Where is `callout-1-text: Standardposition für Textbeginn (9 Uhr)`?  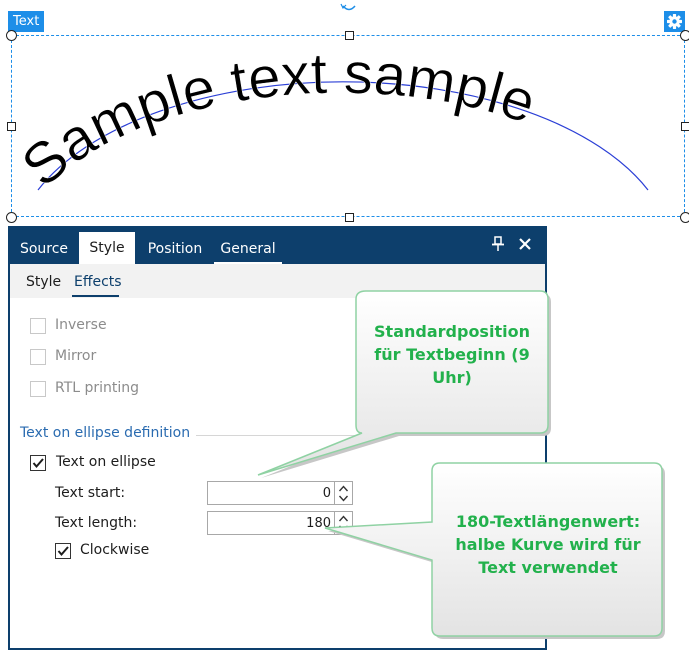 callout-1-text: Standardposition für Textbeginn (9 Uhr) is located at coordinates (452, 354).